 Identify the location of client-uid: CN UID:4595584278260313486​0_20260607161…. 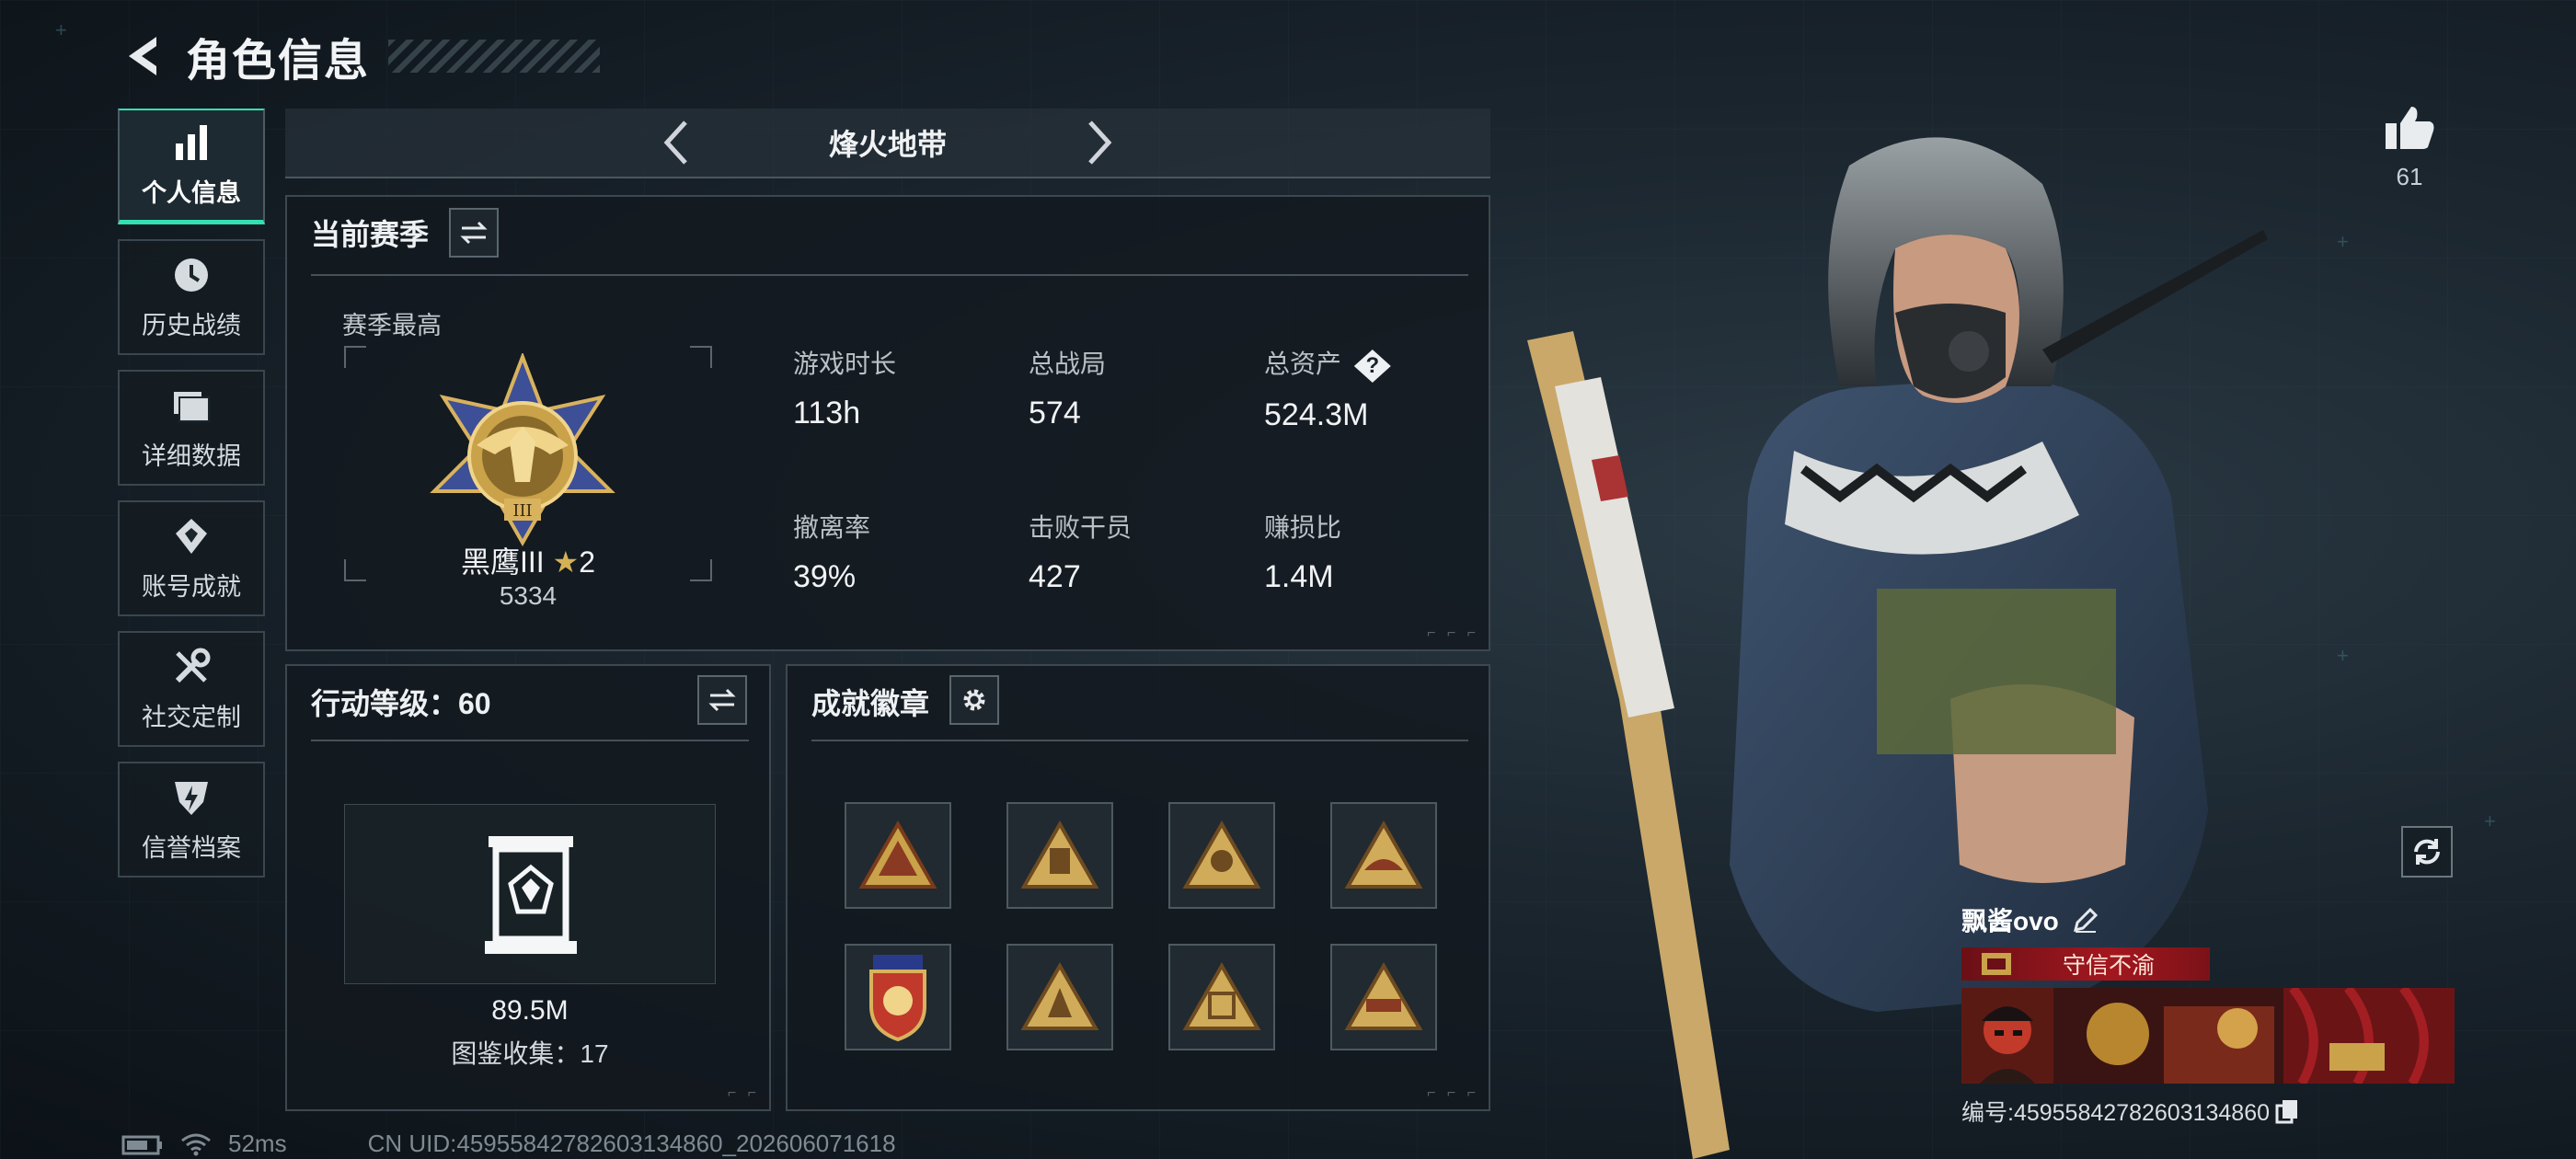
(631, 1143).